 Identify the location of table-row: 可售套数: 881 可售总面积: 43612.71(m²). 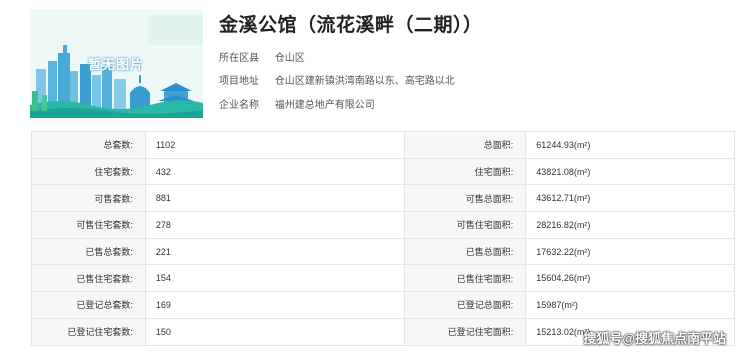
(383, 199).